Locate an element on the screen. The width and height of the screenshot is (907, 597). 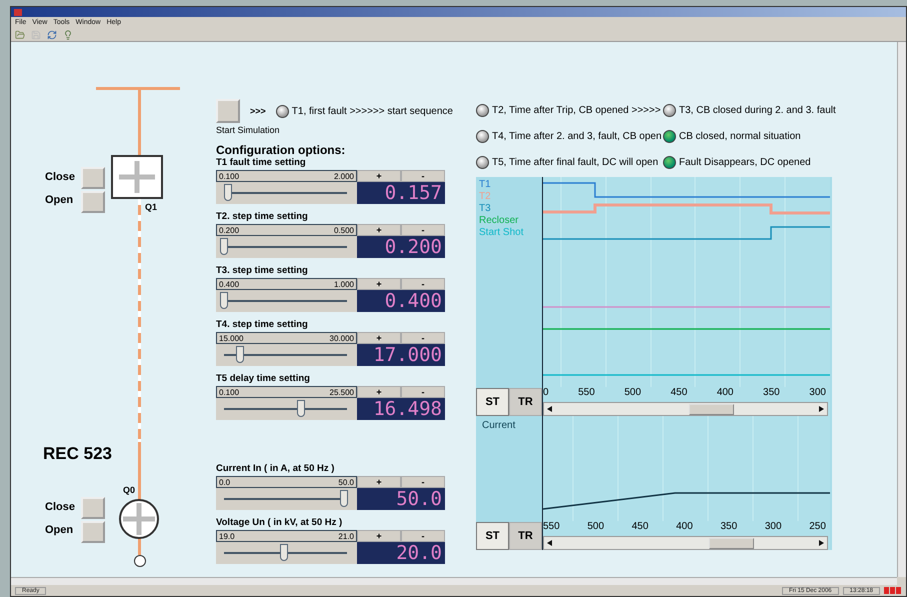
indicator-label: Fault Disappears, DC opened is located at coordinates (774, 162).